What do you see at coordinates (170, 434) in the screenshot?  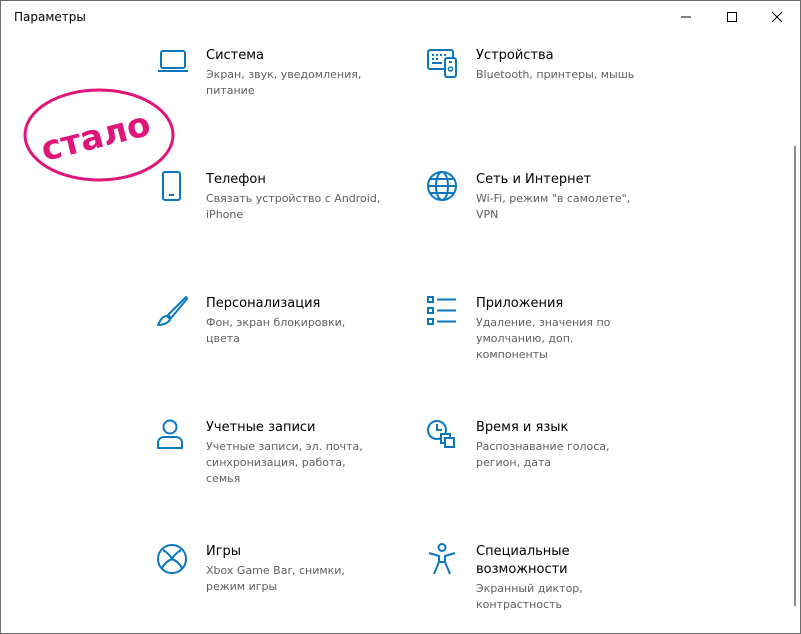 I see `user-icon` at bounding box center [170, 434].